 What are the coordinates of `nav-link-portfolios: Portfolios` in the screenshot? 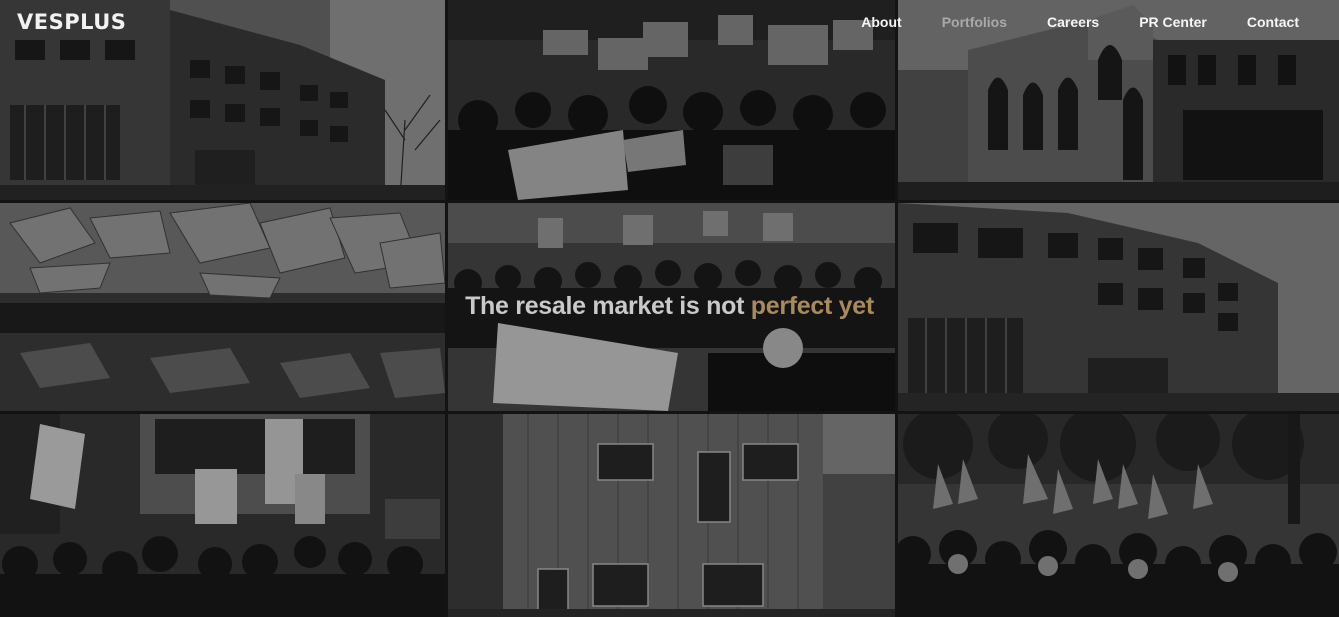 It's located at (974, 22).